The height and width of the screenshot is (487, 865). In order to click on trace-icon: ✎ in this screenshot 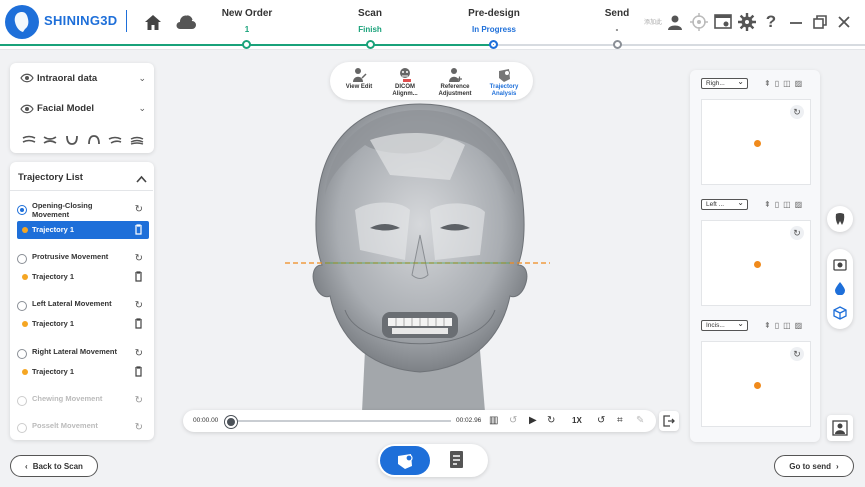, I will do `click(640, 420)`.